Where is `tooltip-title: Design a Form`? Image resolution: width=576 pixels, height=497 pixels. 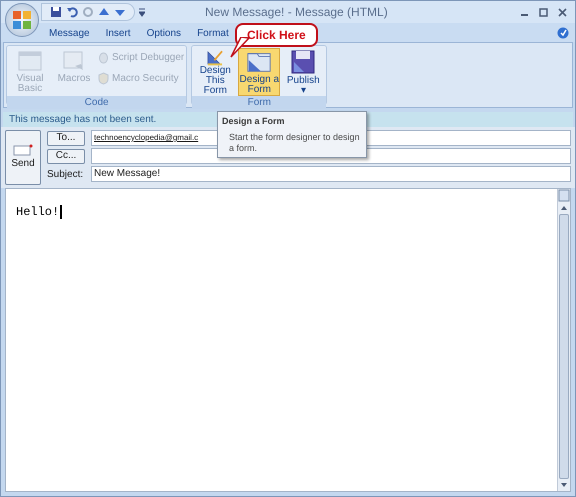
tooltip-title: Design a Form is located at coordinates (254, 121).